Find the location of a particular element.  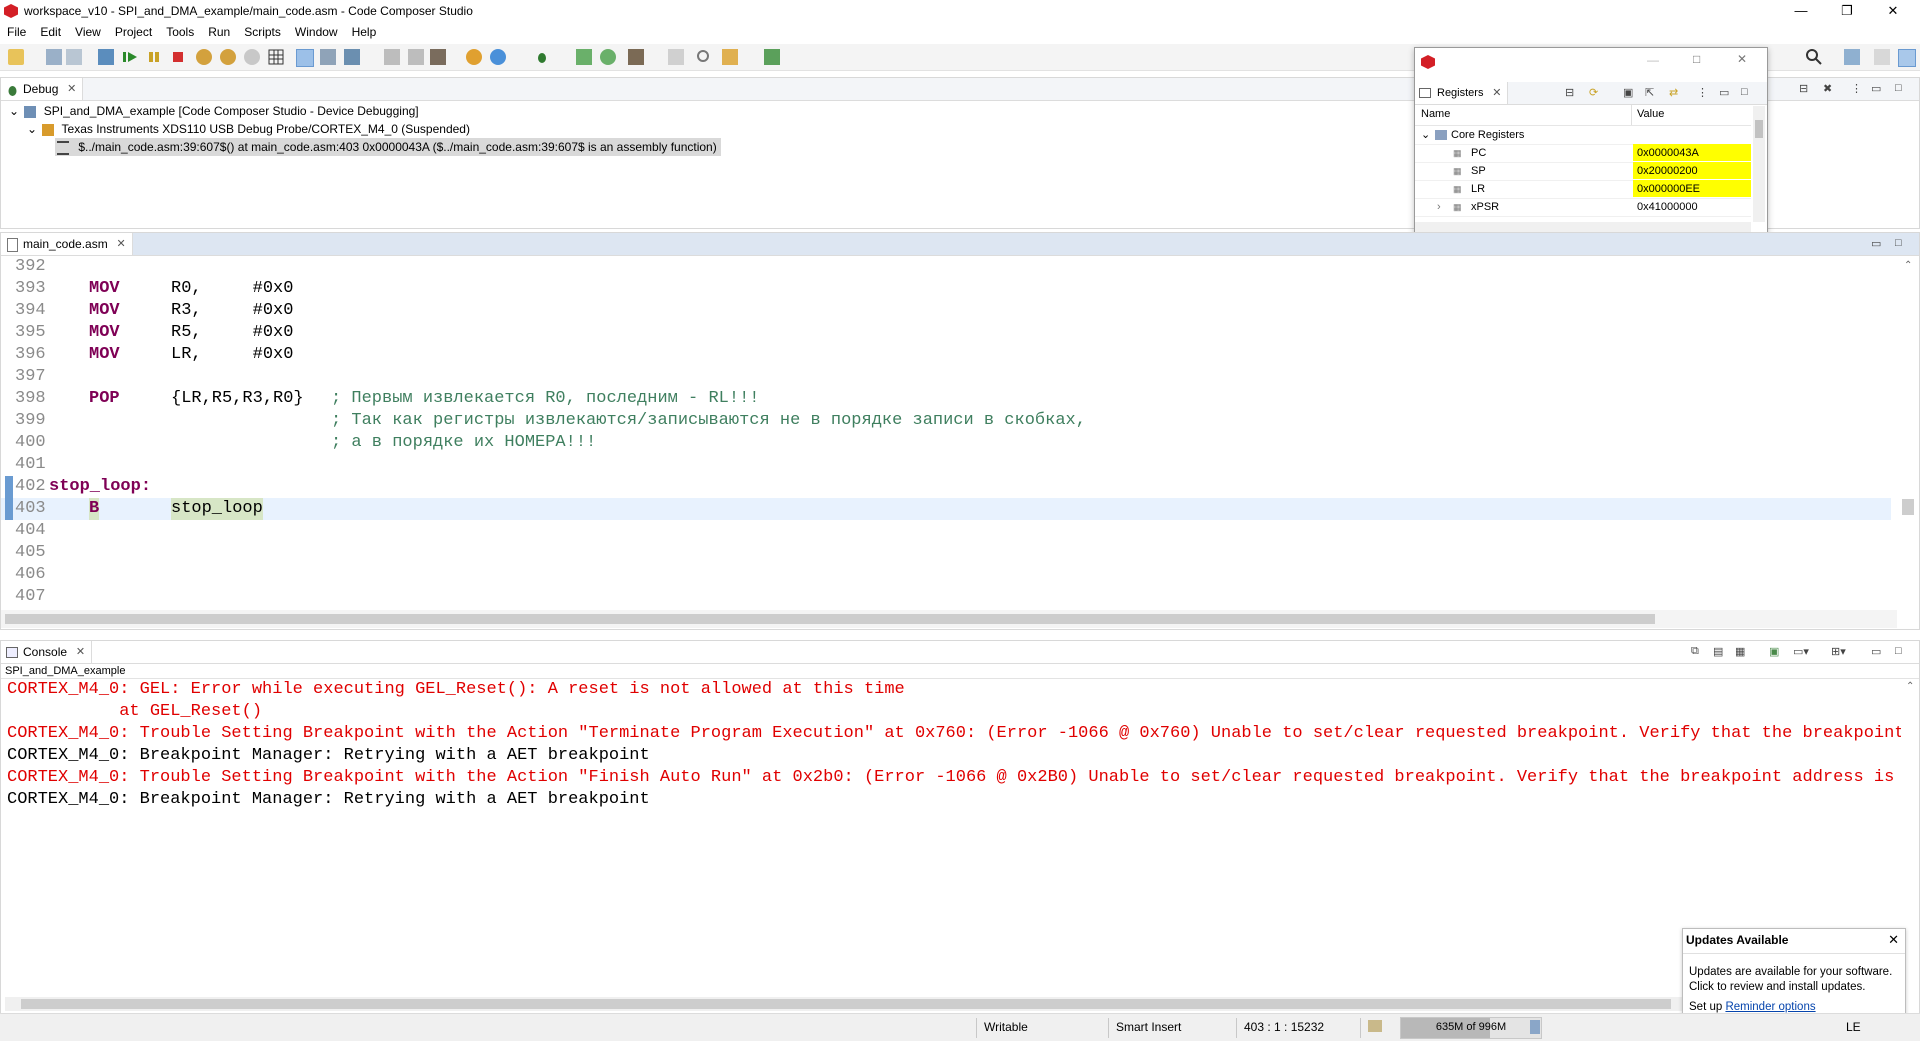

menu-window: Window is located at coordinates (316, 32).